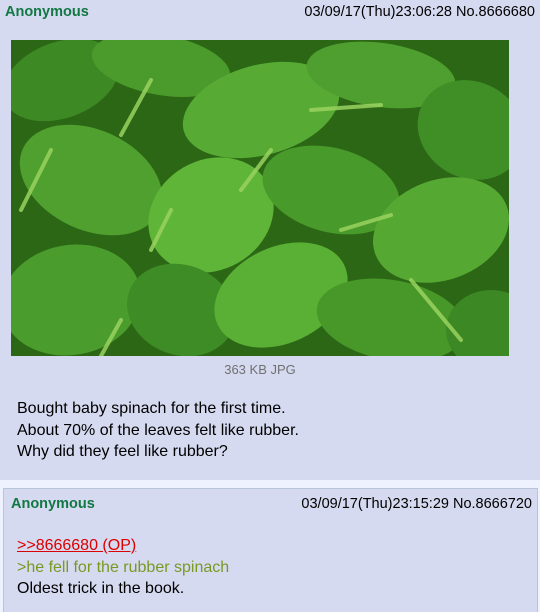 The image size is (540, 612). Describe the element at coordinates (378, 12) in the screenshot. I see `op-post-datetime: 03/09/17(Thu)23:06:28` at that location.